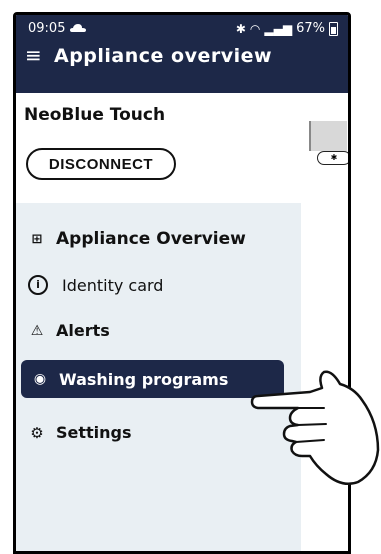 Image resolution: width=381 pixels, height=554 pixels. What do you see at coordinates (94, 432) in the screenshot?
I see `nav-item-label: Settings` at bounding box center [94, 432].